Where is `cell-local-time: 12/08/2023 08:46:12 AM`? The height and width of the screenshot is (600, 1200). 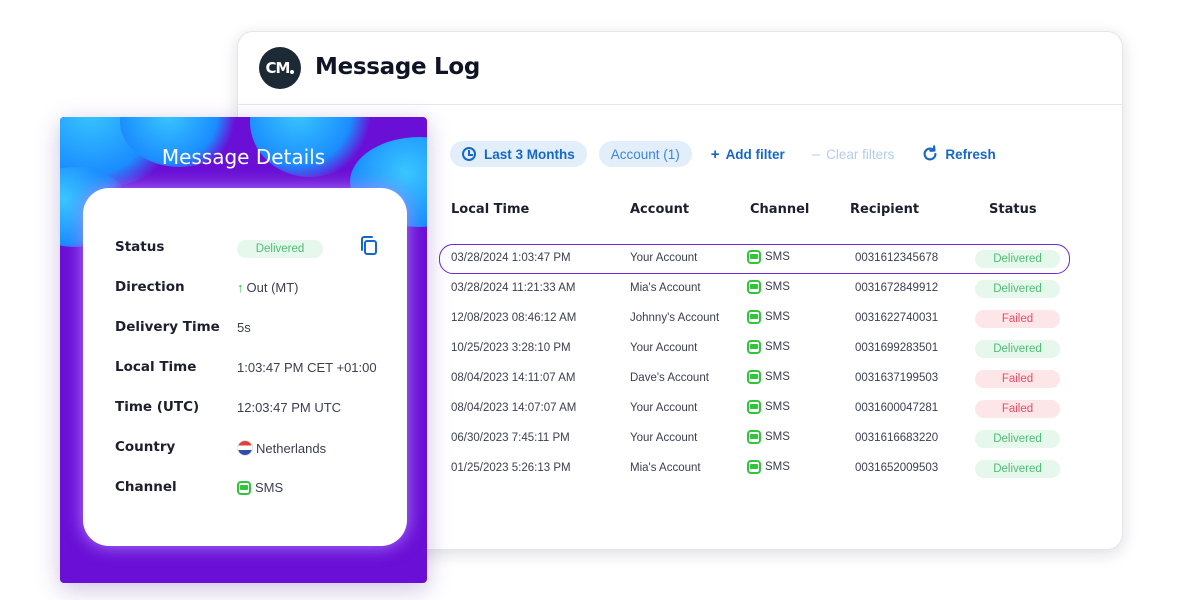 cell-local-time: 12/08/2023 08:46:12 AM is located at coordinates (514, 318).